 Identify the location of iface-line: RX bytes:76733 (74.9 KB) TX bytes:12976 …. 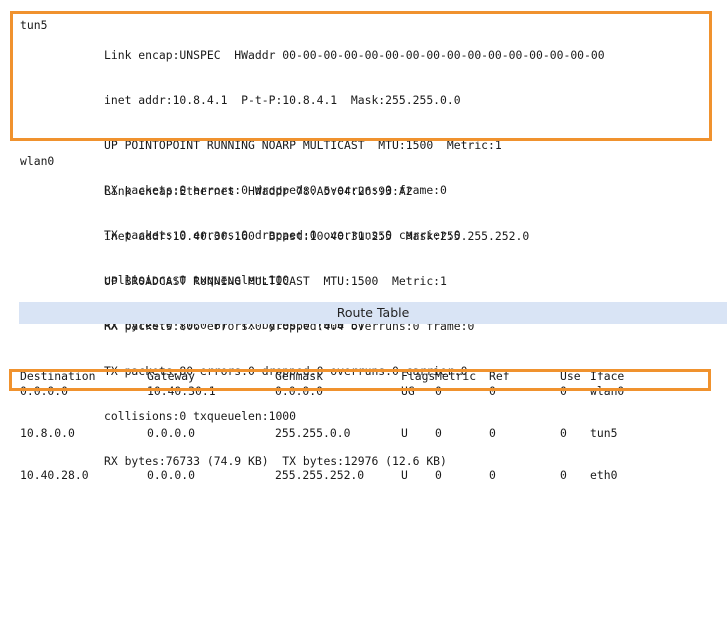
(275, 461).